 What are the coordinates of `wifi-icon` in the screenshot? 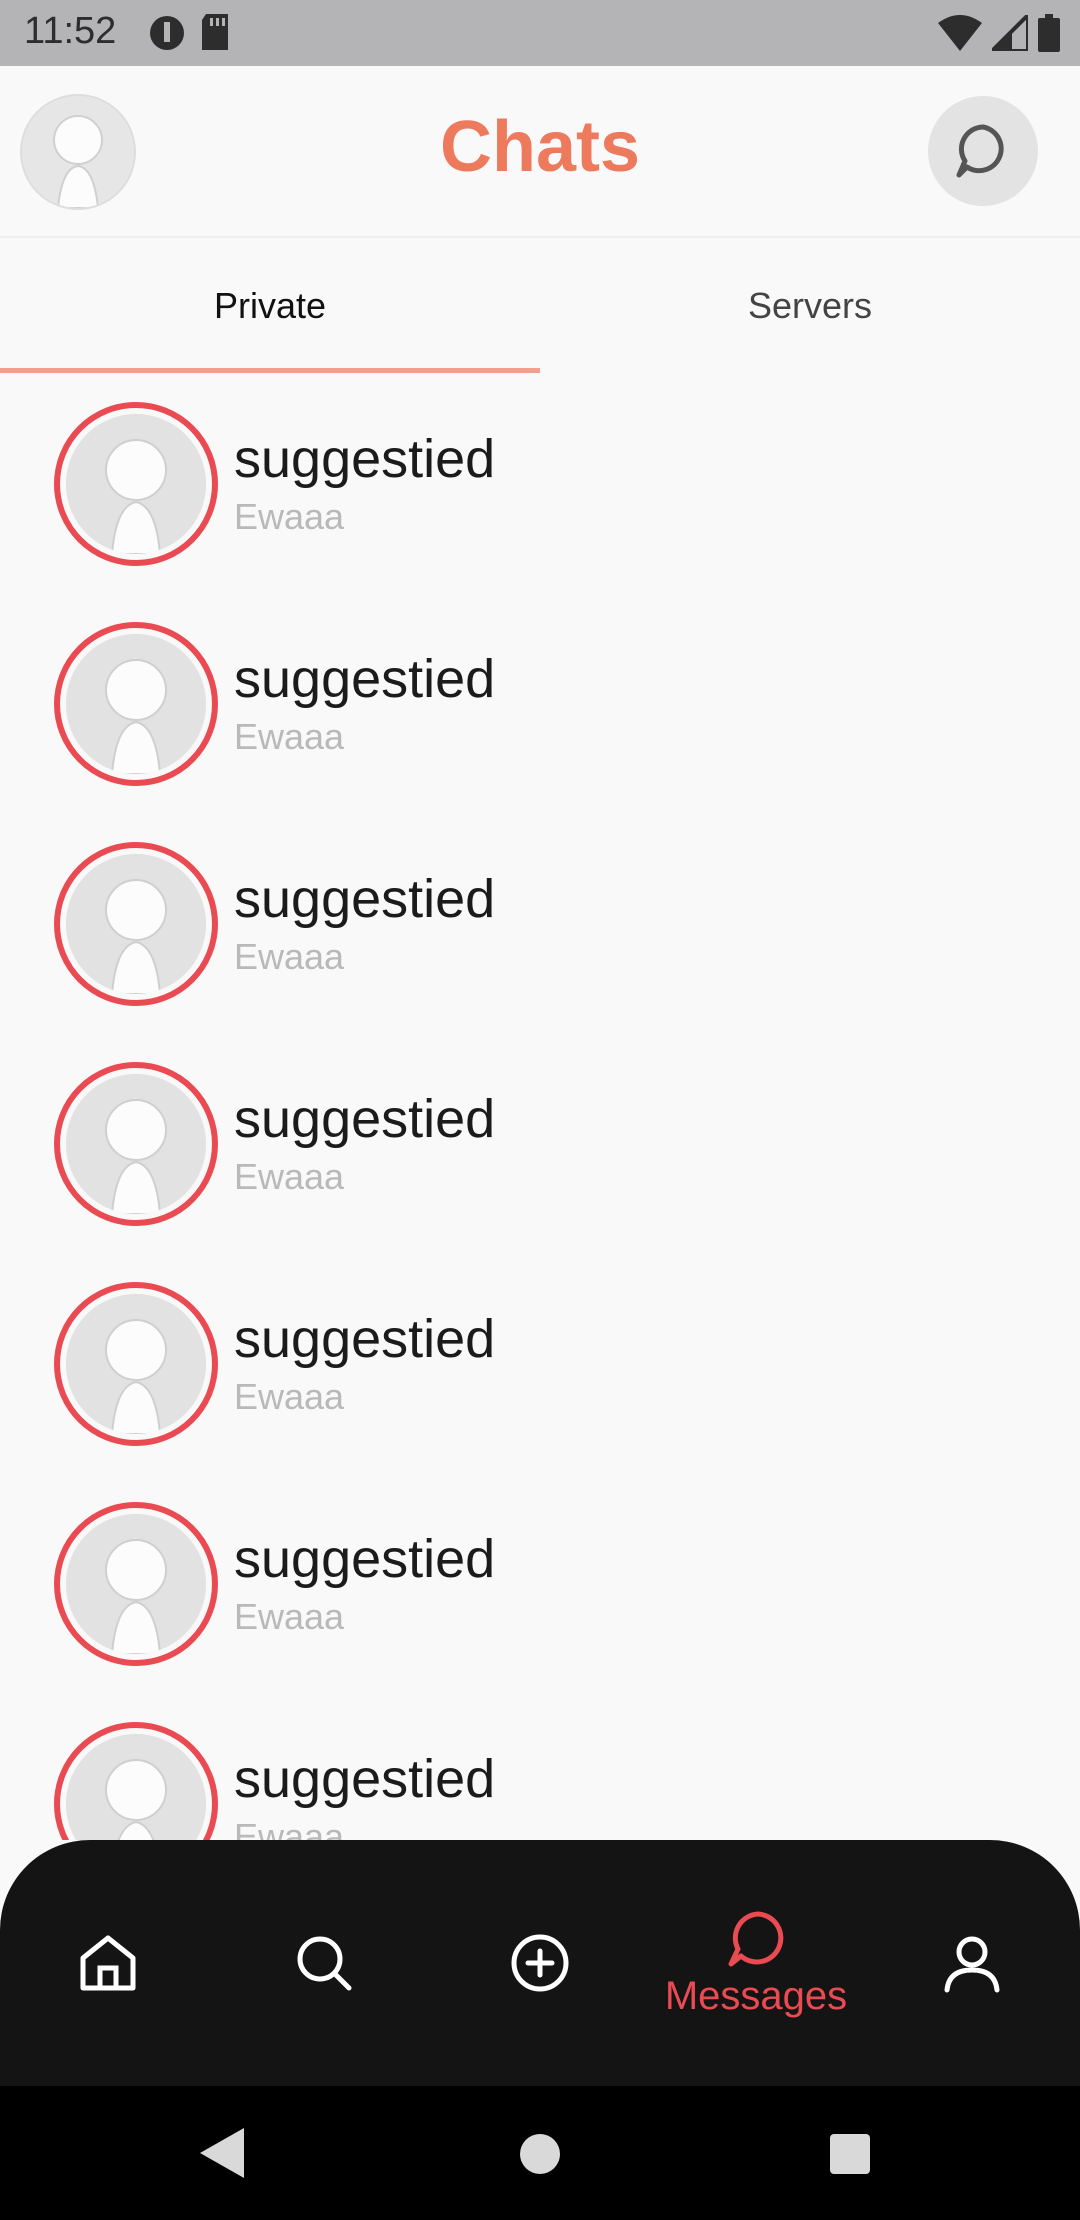 It's located at (960, 33).